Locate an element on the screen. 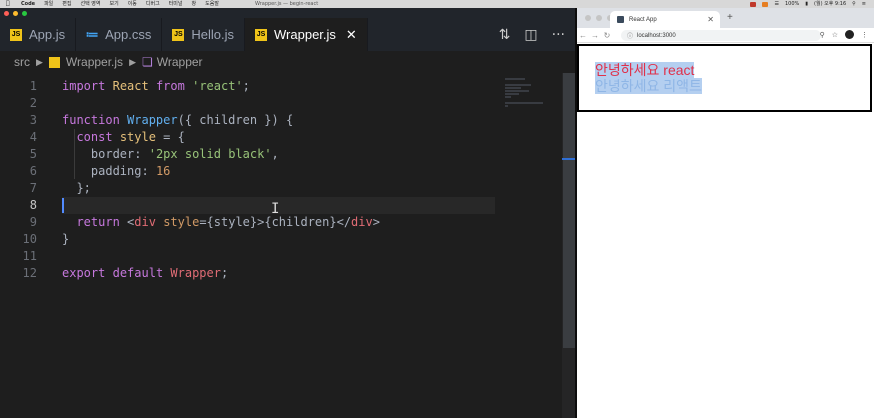 This screenshot has height=418, width=874. tab-wrapper-js: JS Wrapper.js ✕ is located at coordinates (306, 34).